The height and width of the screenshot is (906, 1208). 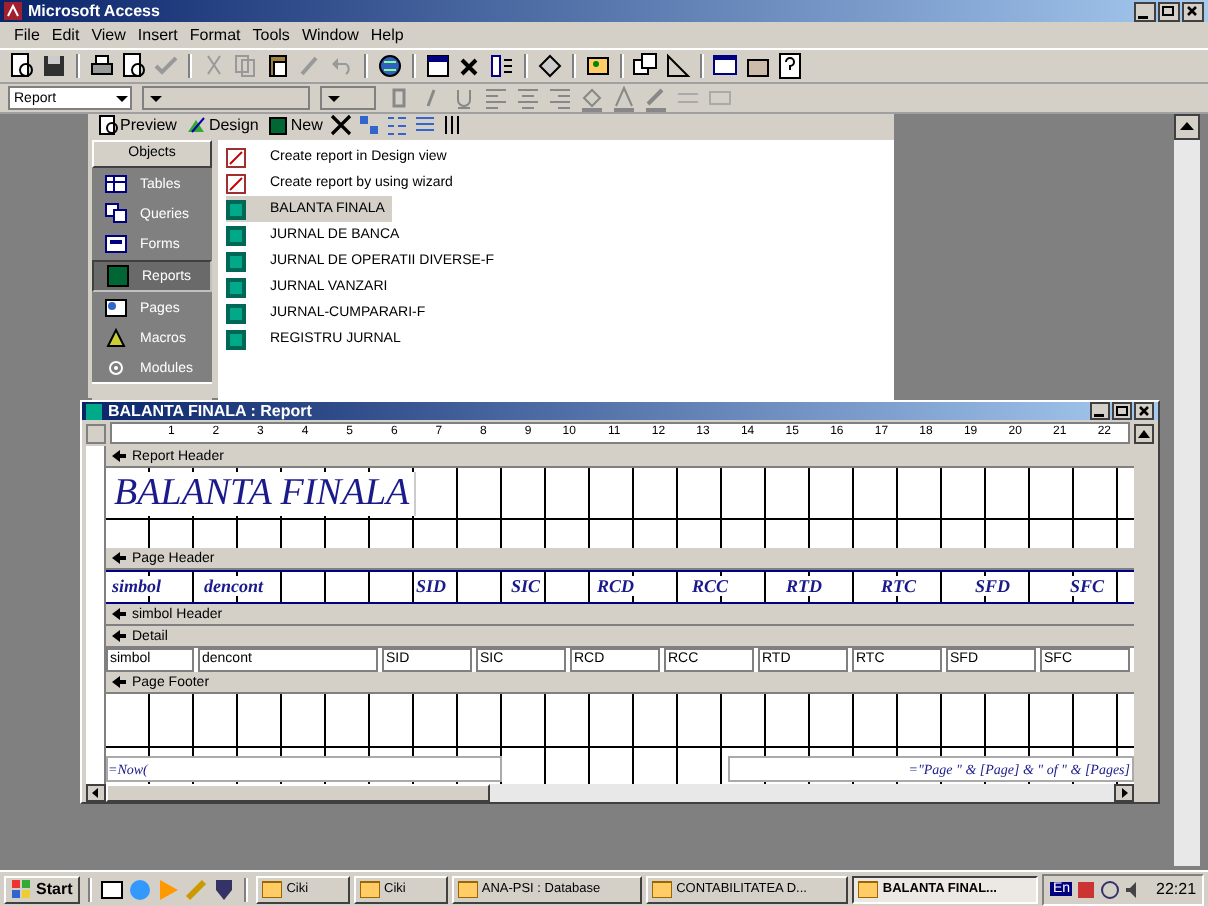 What do you see at coordinates (1187, 490) in the screenshot?
I see `vertical-scrollbar` at bounding box center [1187, 490].